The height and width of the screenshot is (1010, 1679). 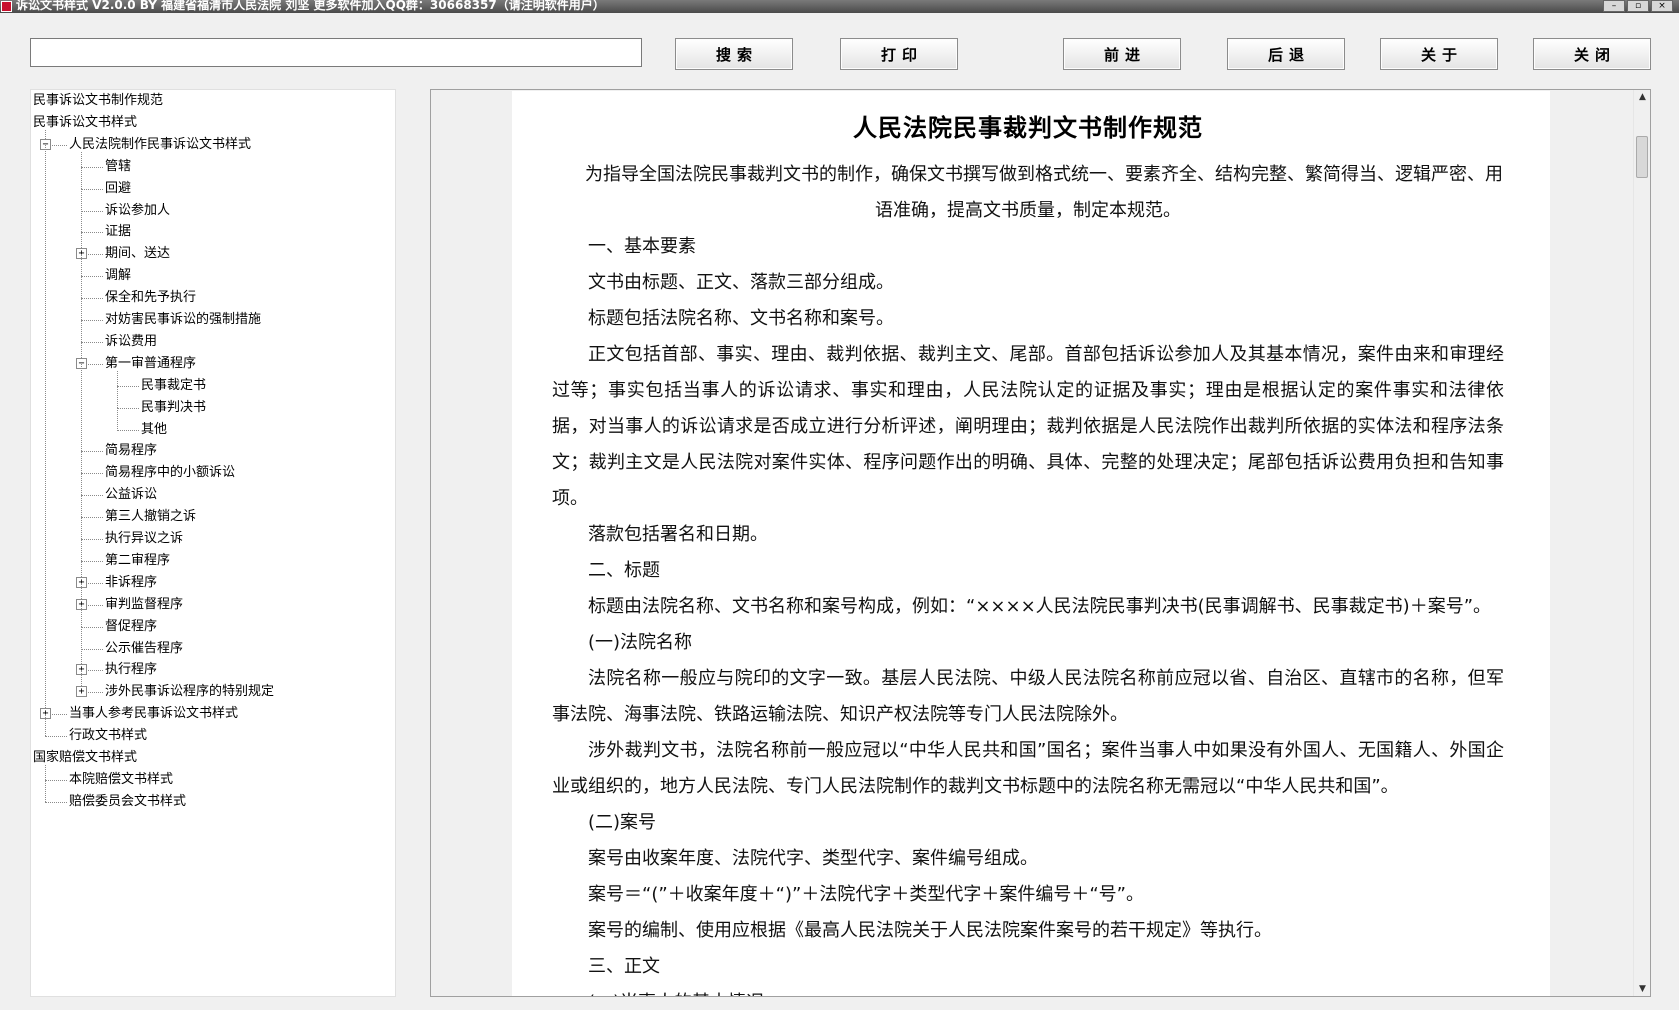 What do you see at coordinates (153, 714) in the screenshot?
I see `tree-item: 当事人参考民事诉讼文书样式` at bounding box center [153, 714].